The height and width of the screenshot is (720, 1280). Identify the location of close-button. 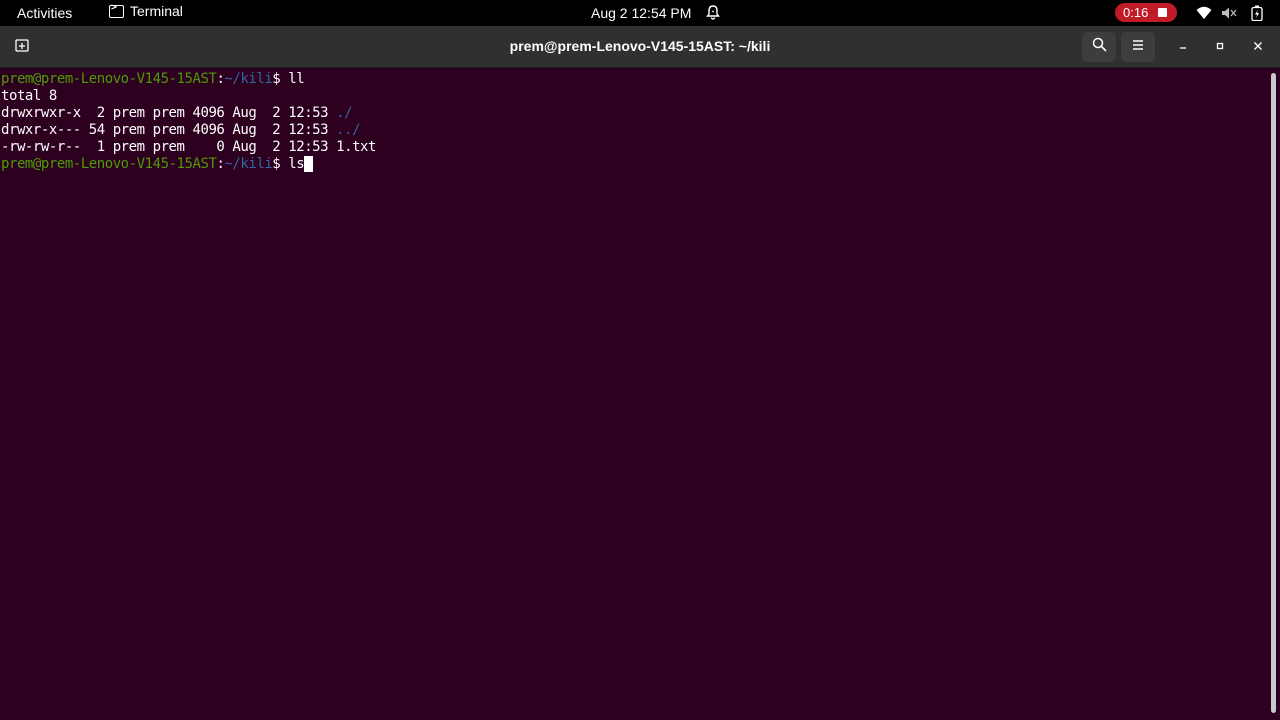
(1258, 47).